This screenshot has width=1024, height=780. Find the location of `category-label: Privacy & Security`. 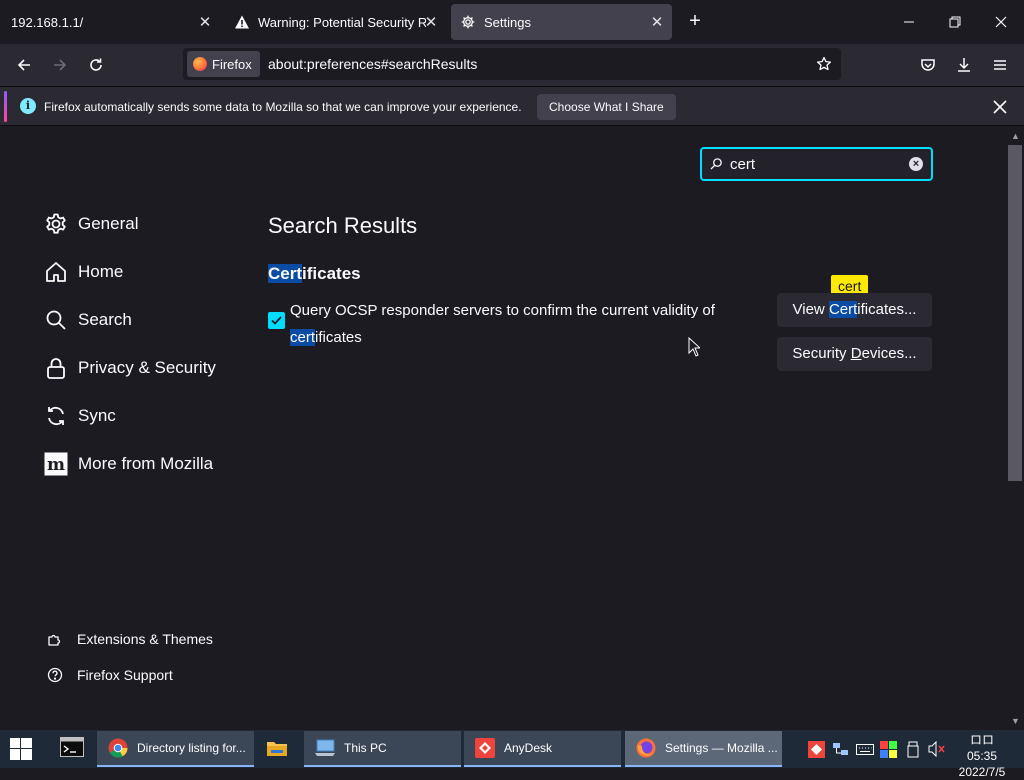

category-label: Privacy & Security is located at coordinates (147, 367).